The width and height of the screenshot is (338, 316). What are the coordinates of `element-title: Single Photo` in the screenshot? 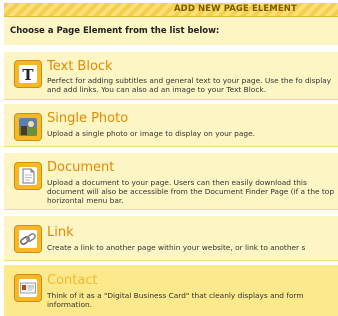 It's located at (88, 118).